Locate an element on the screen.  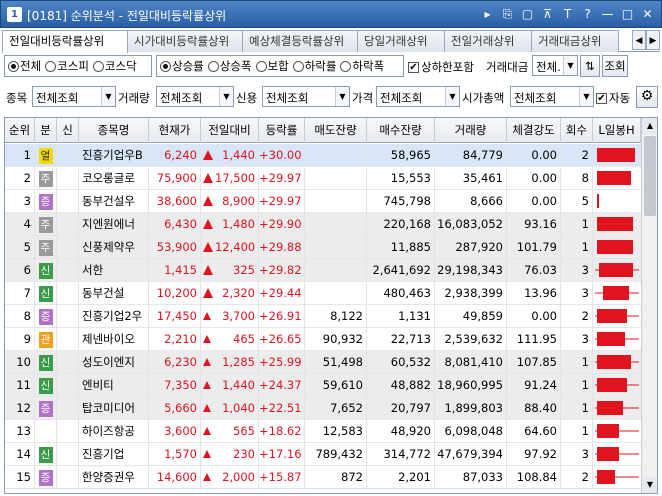
tab-prev-day-rate: 전일대비등락률상위 is located at coordinates (65, 41).